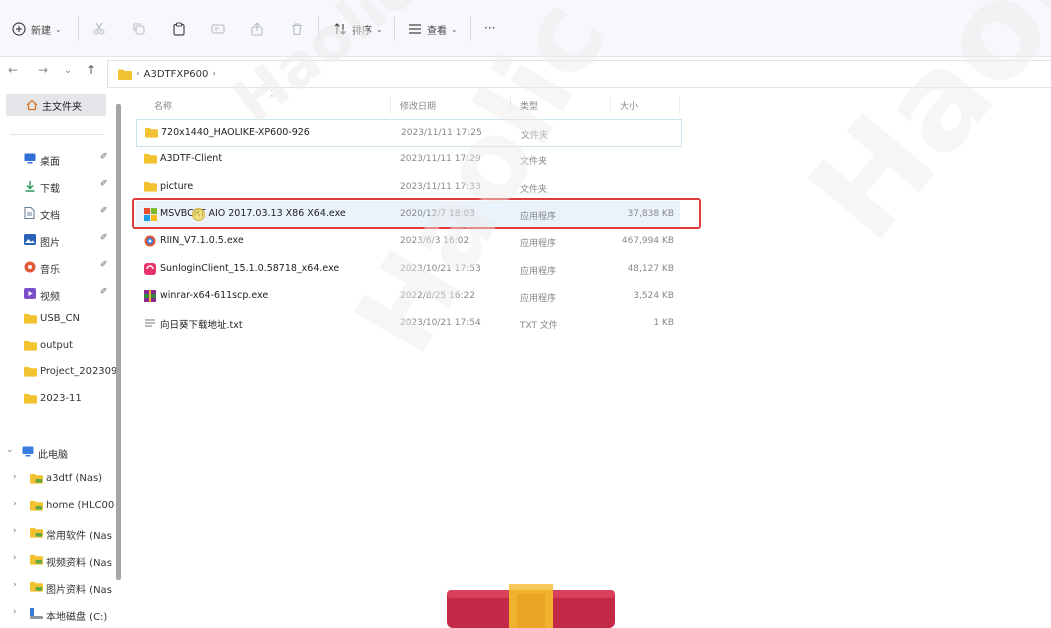 This screenshot has width=1051, height=628. I want to click on file-type: 文件夹, so click(534, 189).